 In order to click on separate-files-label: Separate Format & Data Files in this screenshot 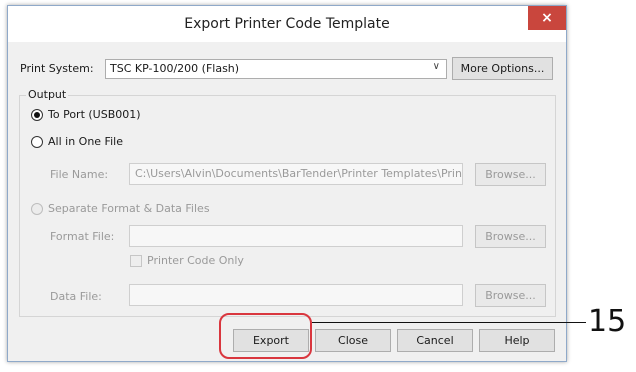, I will do `click(129, 208)`.